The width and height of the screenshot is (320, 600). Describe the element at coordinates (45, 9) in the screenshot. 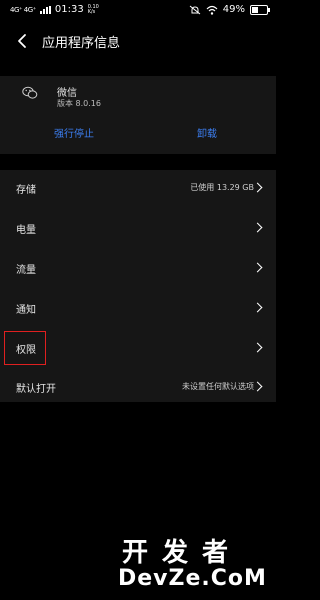

I see `signal-bars-icon` at that location.